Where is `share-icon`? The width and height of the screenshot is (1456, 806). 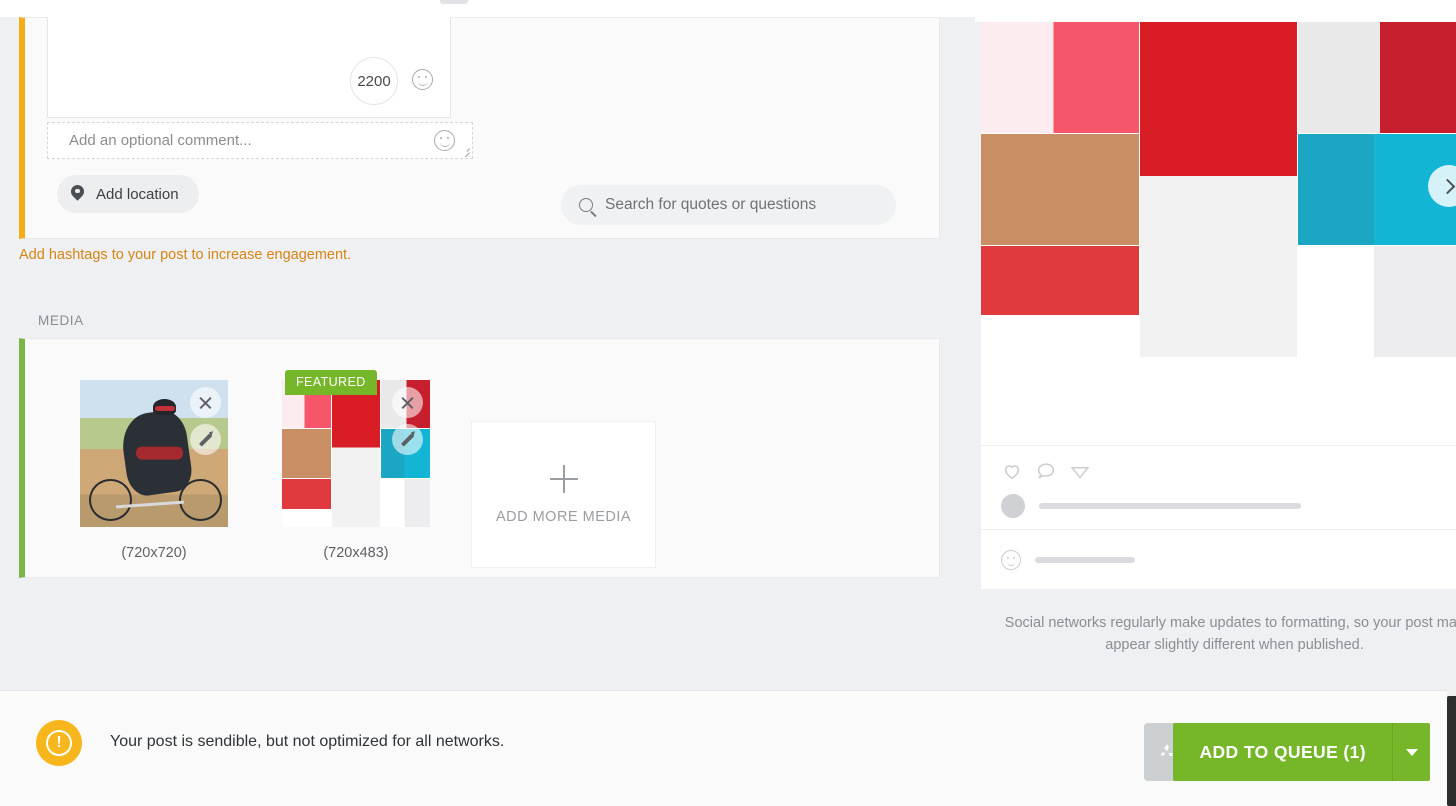
share-icon is located at coordinates (1080, 471).